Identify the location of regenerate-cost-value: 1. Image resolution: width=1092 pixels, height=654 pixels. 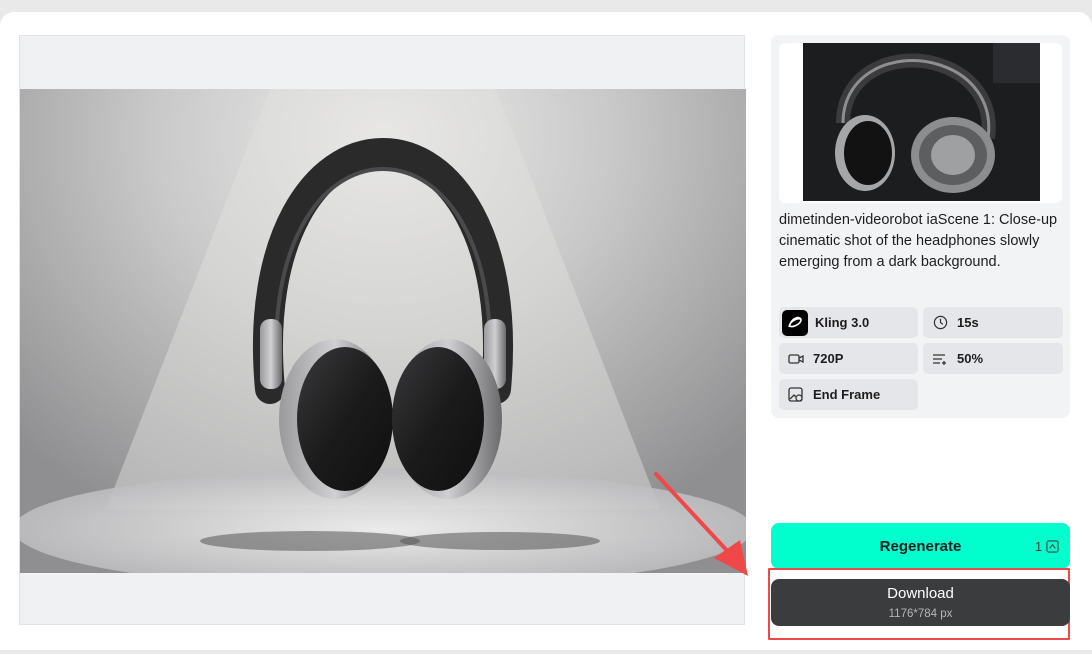
(1038, 546).